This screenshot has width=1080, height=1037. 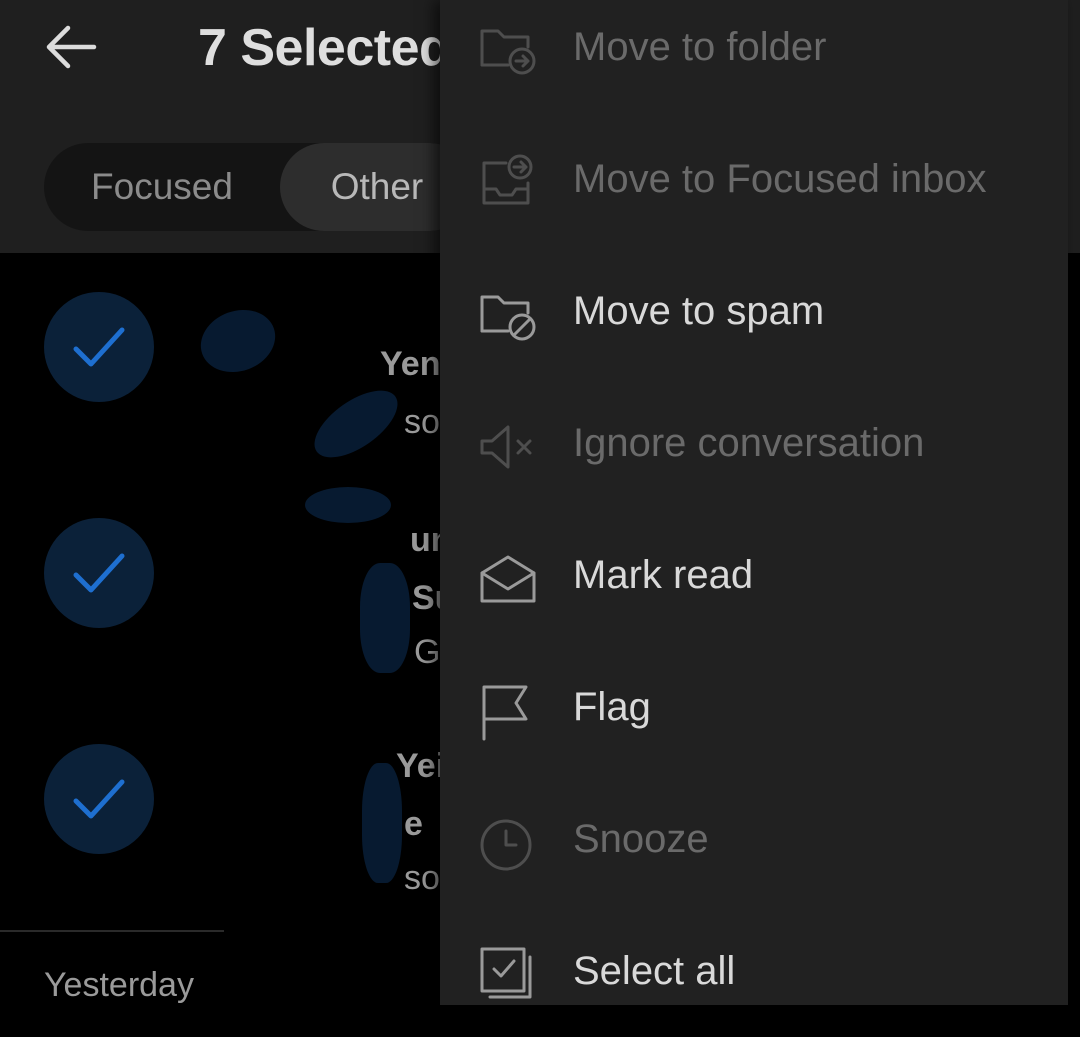 What do you see at coordinates (508, 579) in the screenshot?
I see `envelope-open-icon` at bounding box center [508, 579].